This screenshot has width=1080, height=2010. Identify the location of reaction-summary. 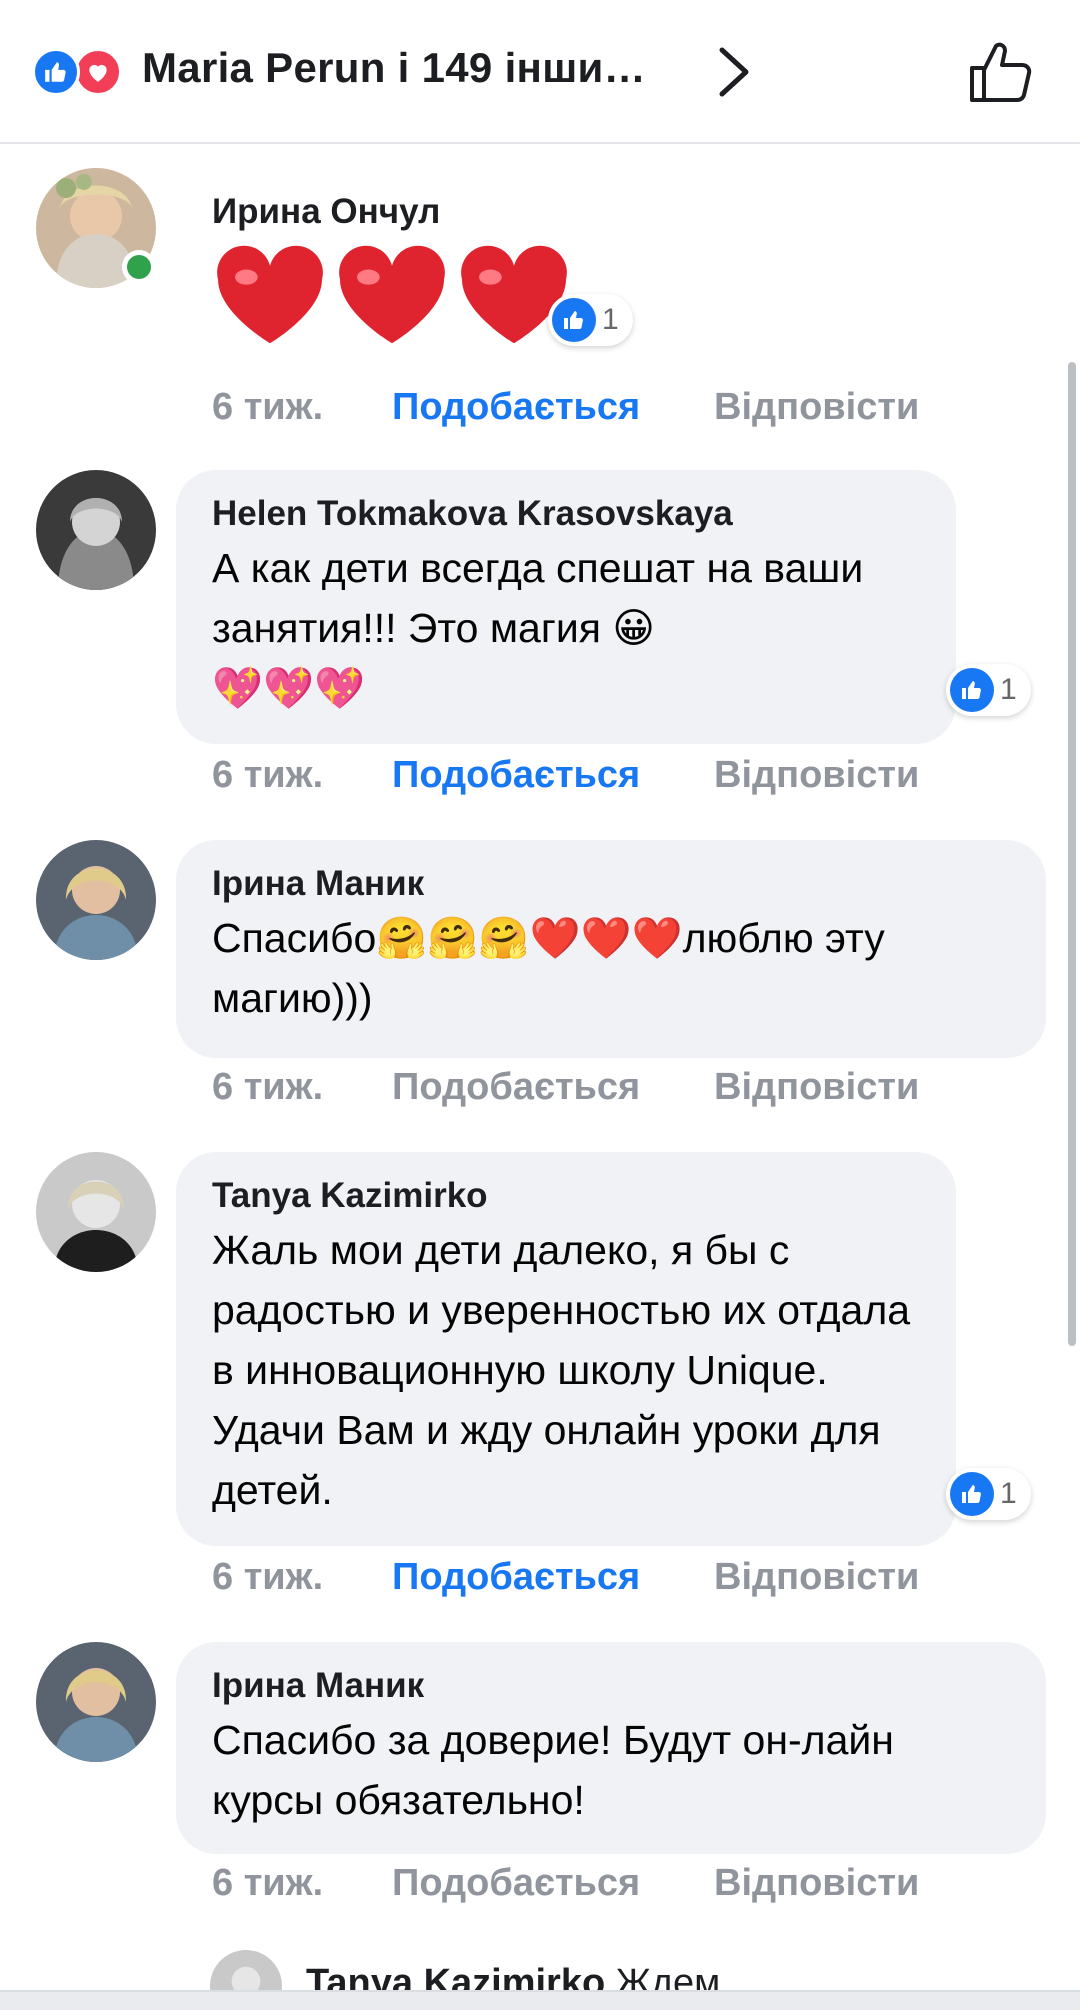
(82, 72).